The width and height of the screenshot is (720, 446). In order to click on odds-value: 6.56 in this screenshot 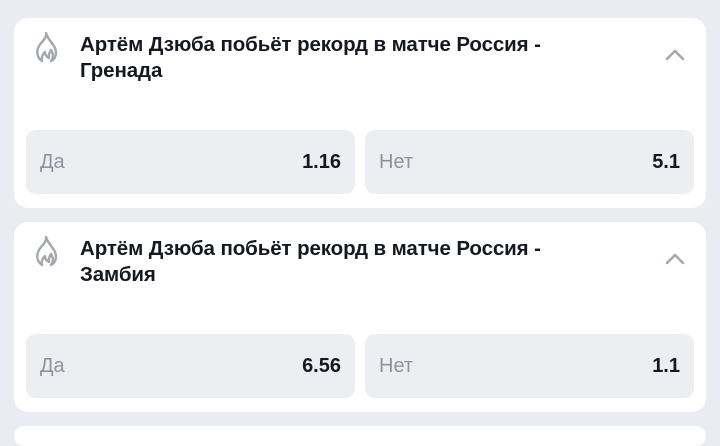, I will do `click(321, 365)`.